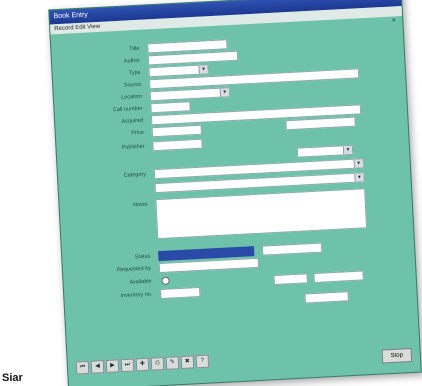 This screenshot has height=386, width=422. What do you see at coordinates (172, 363) in the screenshot?
I see `edit-icon: ✎` at bounding box center [172, 363].